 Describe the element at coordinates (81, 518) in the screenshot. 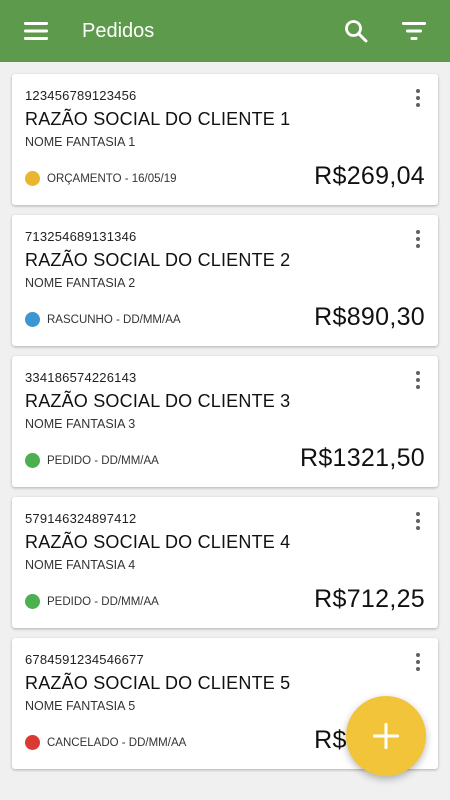

I see `order-code: 579146324897412` at that location.